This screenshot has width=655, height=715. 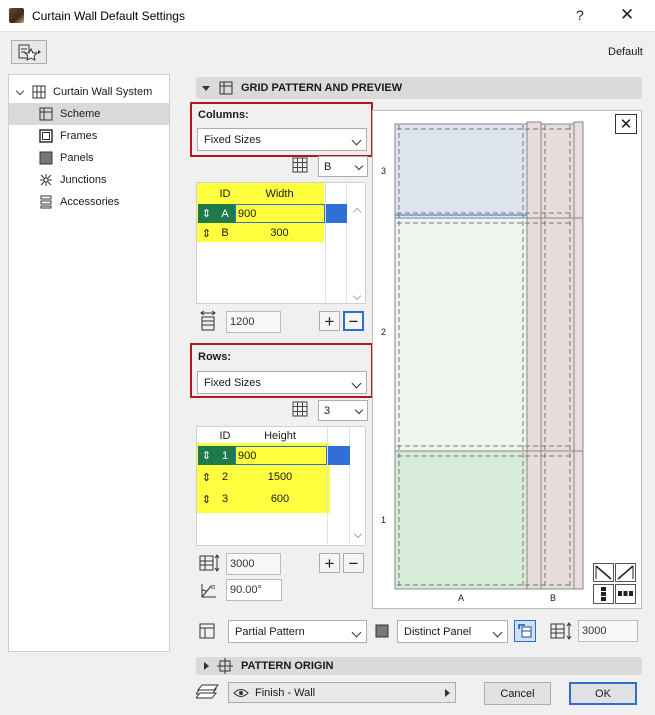 I want to click on scheme-icon, so click(x=46, y=114).